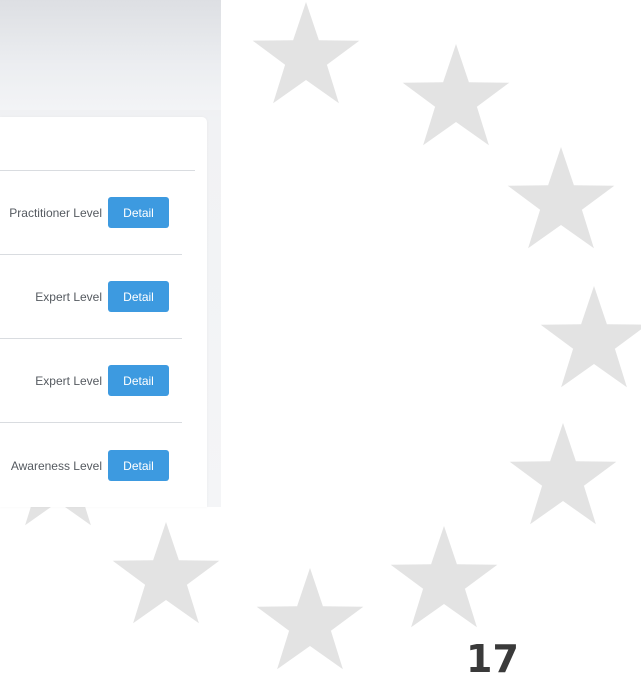 The height and width of the screenshot is (681, 641). I want to click on table-row: Practitioner Level Detail, so click(91, 213).